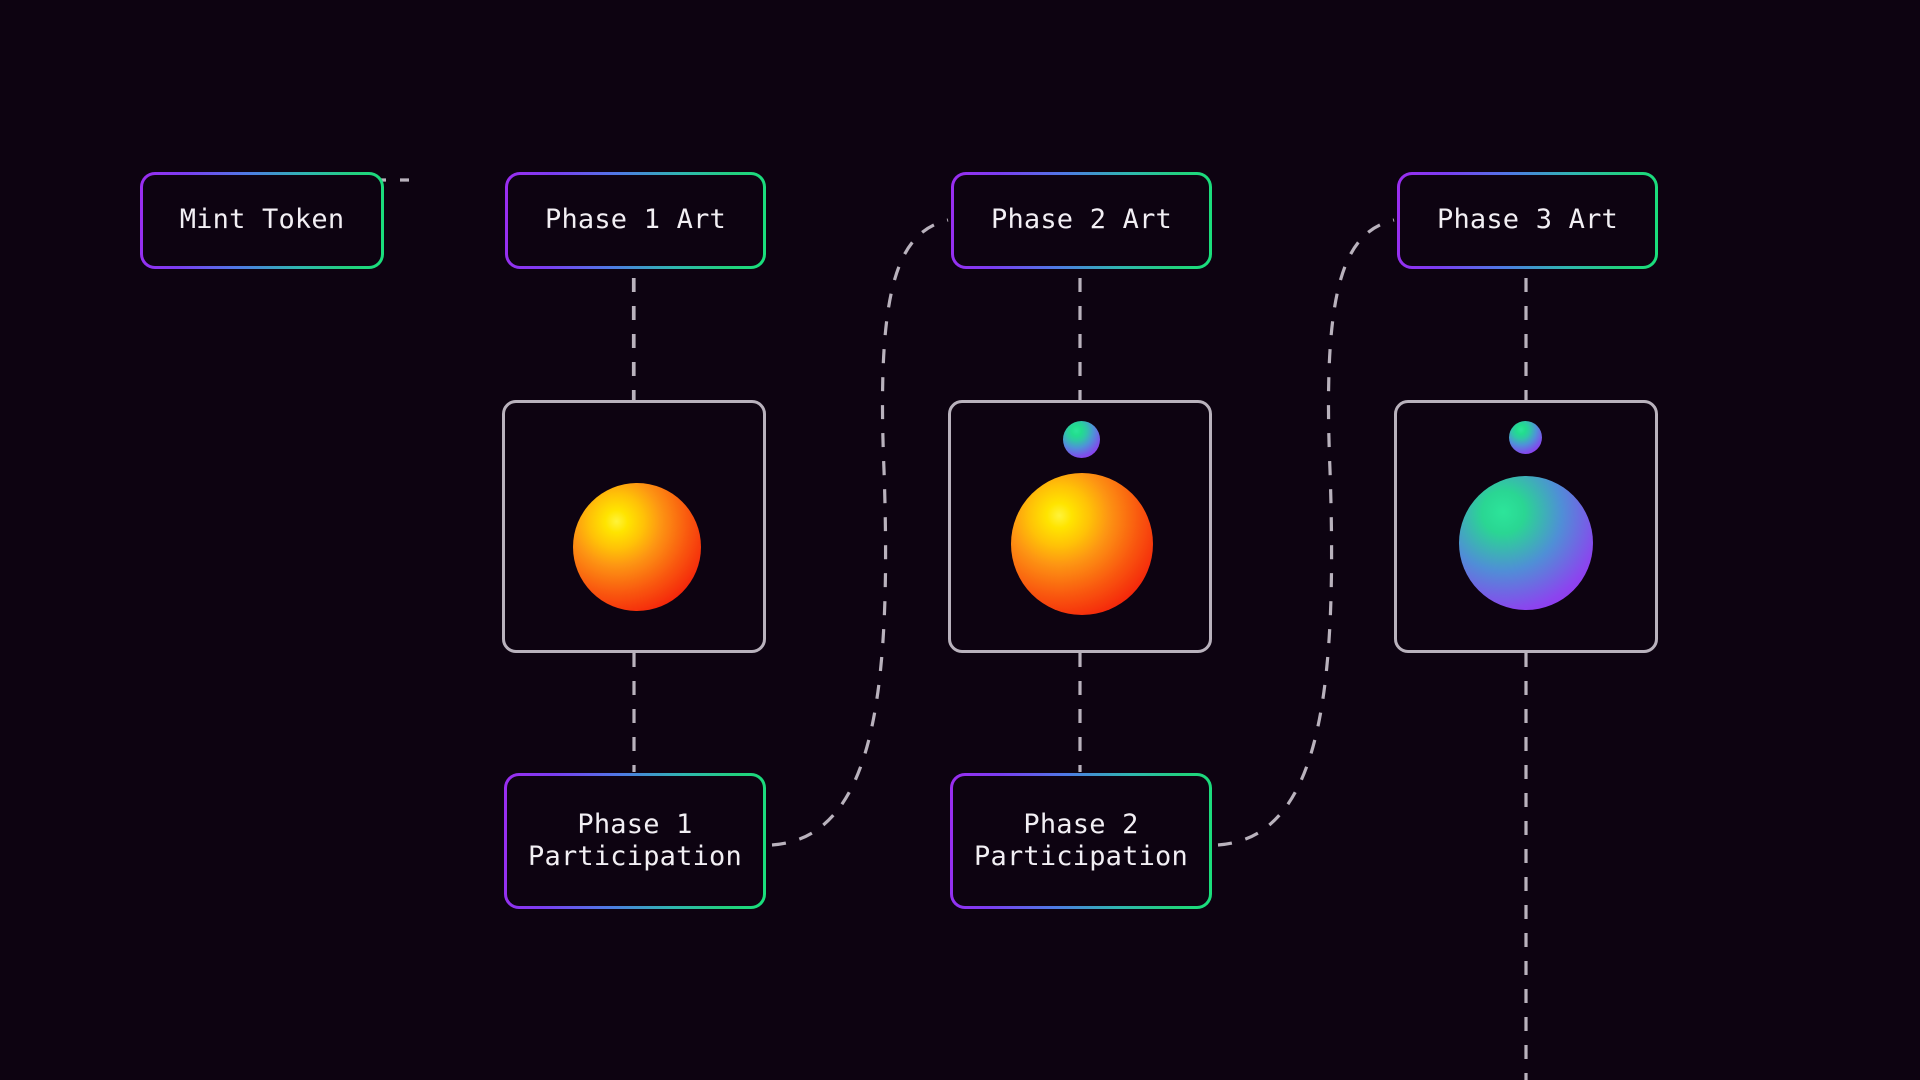  I want to click on edge-phase2-participation-to-phase3-art, so click(1306, 532).